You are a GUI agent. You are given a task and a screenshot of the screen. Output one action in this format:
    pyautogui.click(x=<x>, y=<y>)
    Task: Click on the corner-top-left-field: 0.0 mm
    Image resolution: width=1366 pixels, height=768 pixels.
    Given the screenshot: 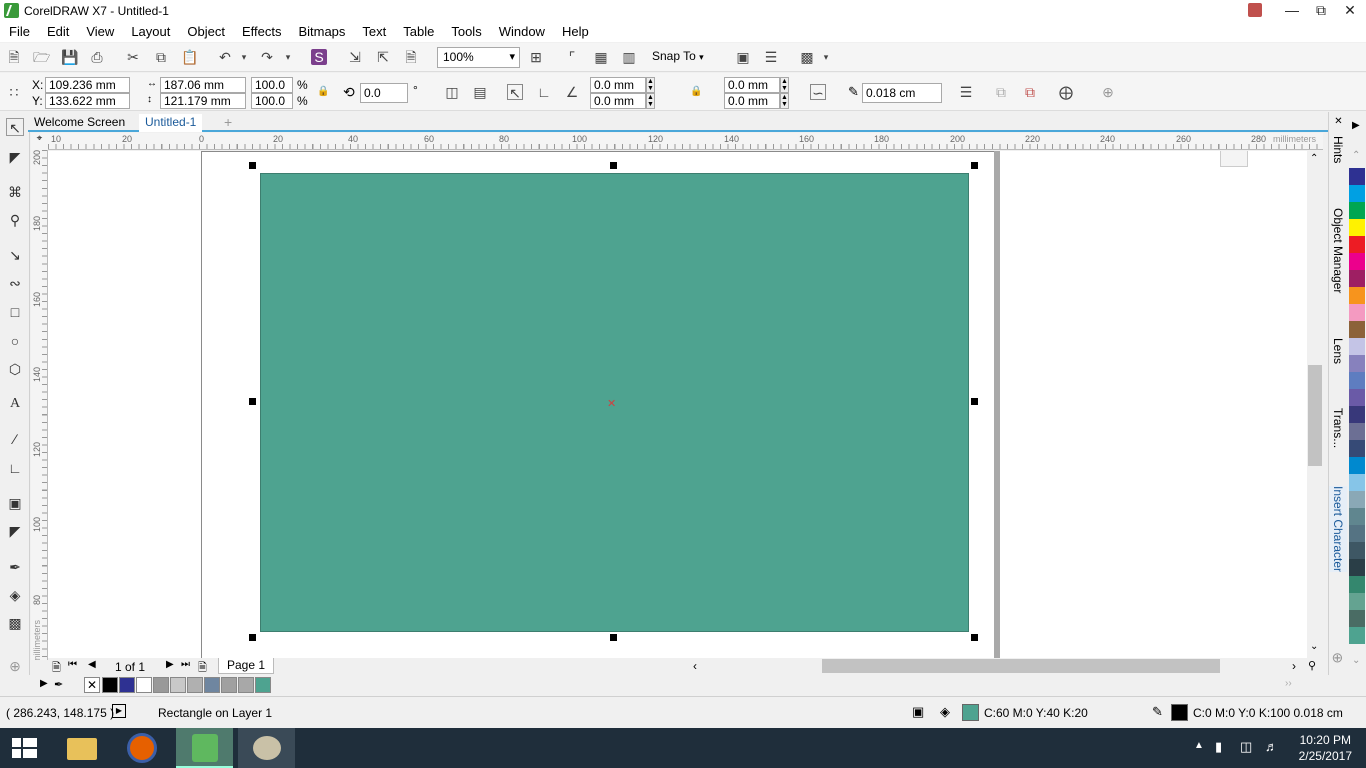 What is the action you would take?
    pyautogui.click(x=618, y=85)
    